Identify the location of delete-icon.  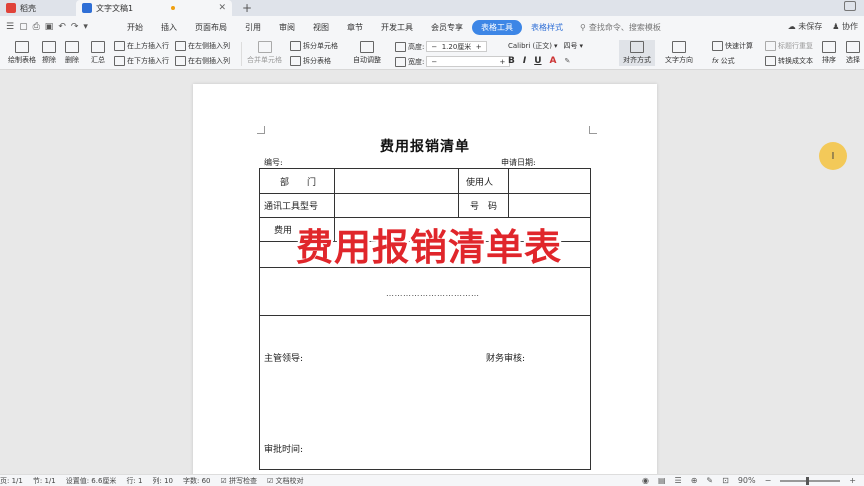
(72, 47).